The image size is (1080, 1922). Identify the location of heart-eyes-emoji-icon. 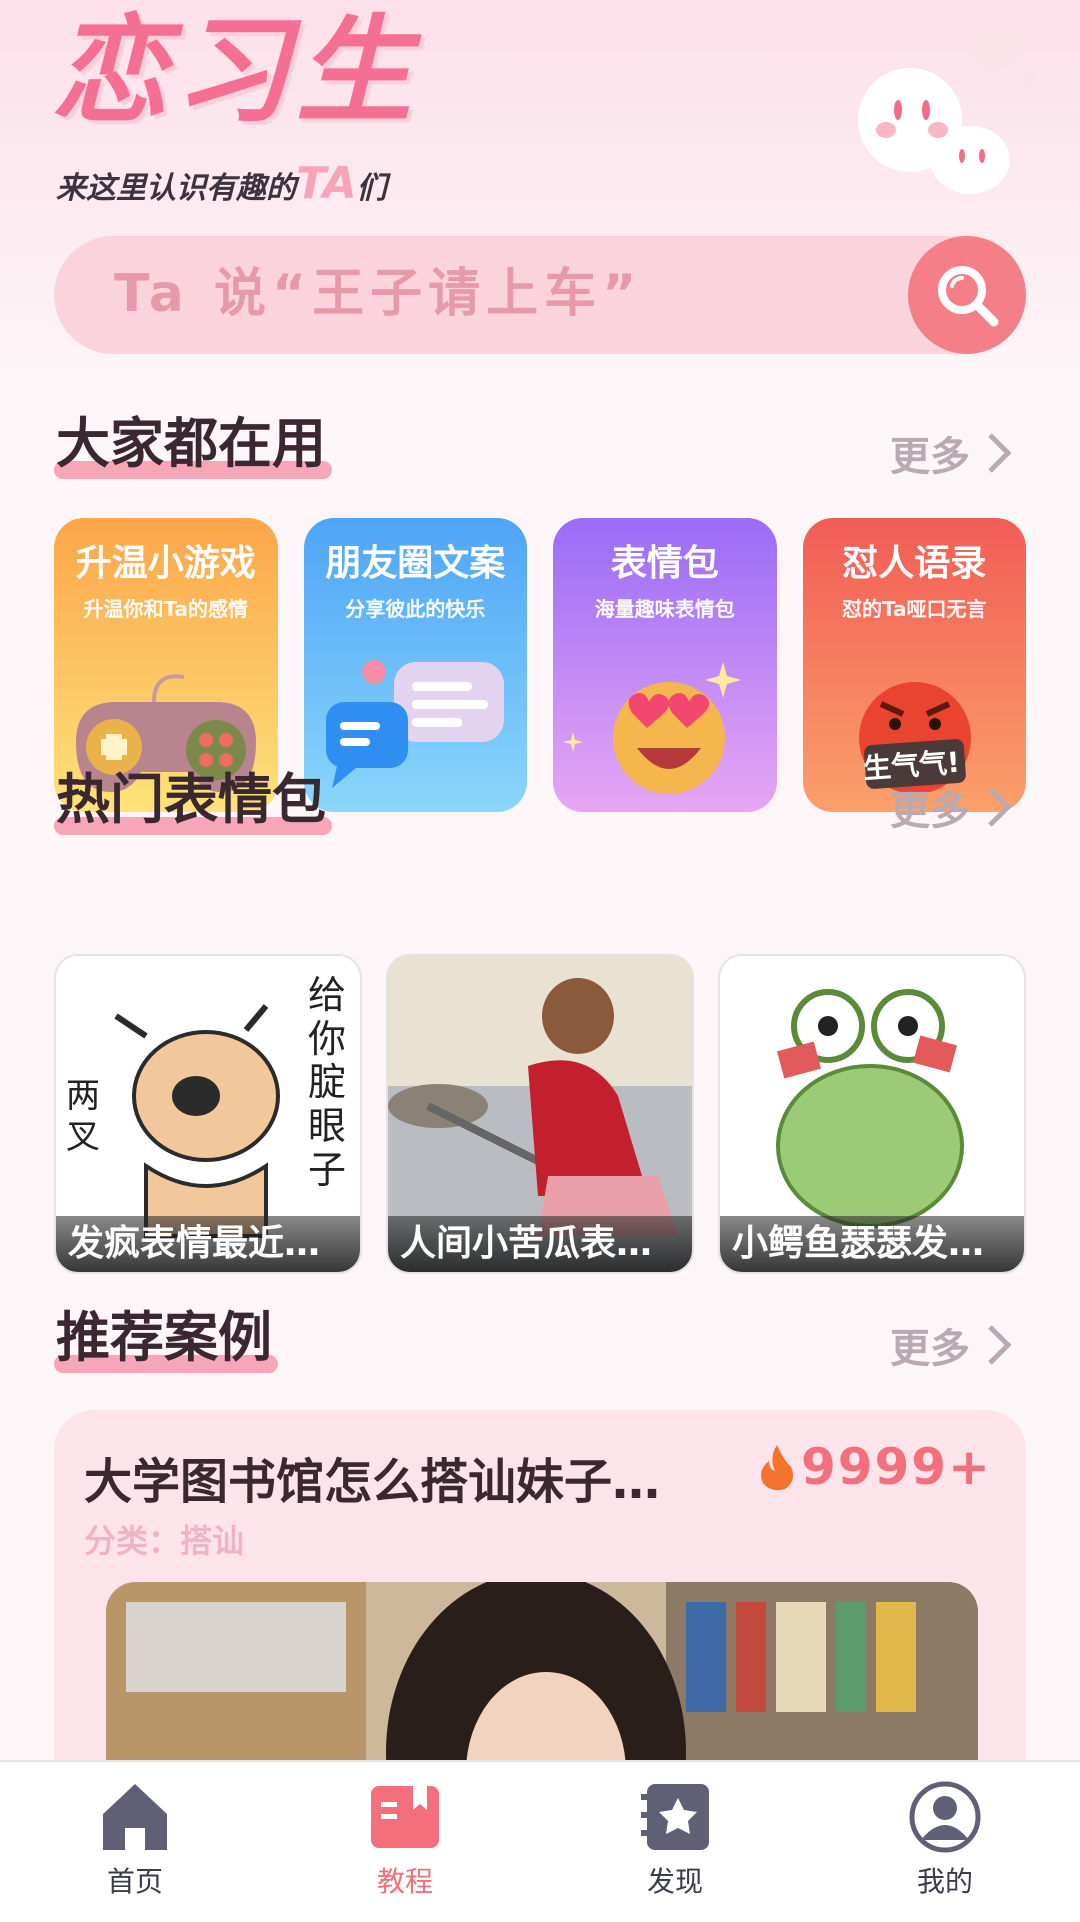
(652, 728).